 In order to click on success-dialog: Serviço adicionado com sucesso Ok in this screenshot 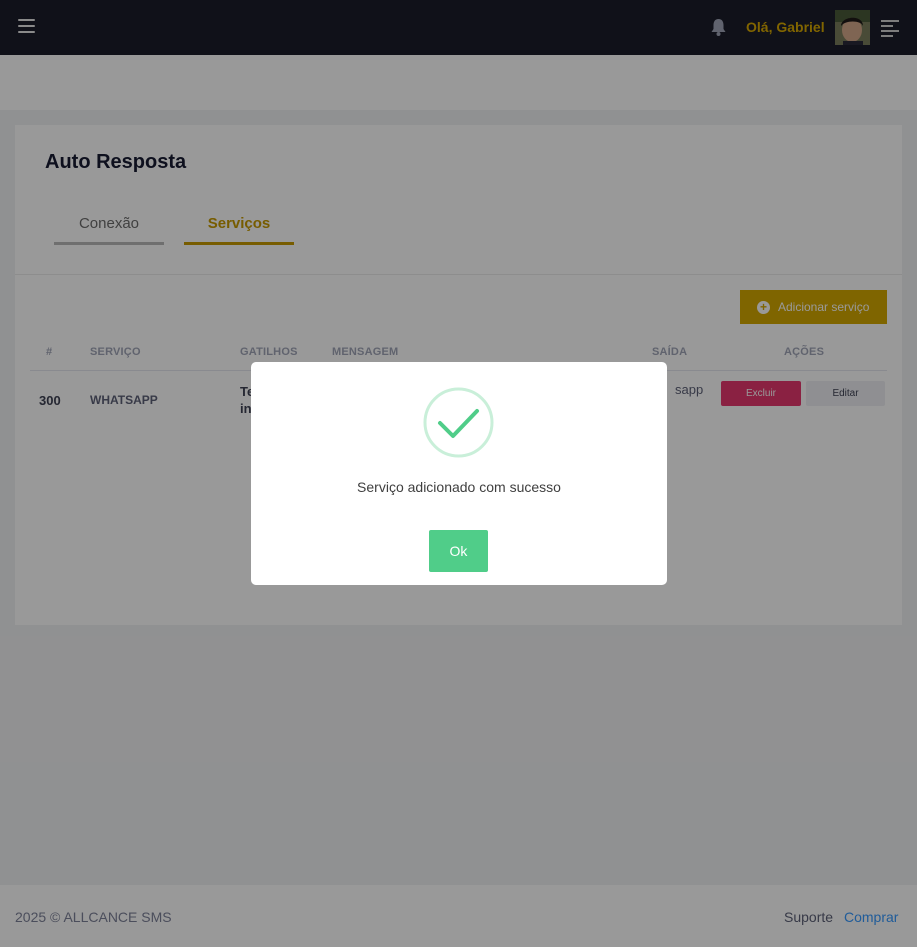, I will do `click(459, 473)`.